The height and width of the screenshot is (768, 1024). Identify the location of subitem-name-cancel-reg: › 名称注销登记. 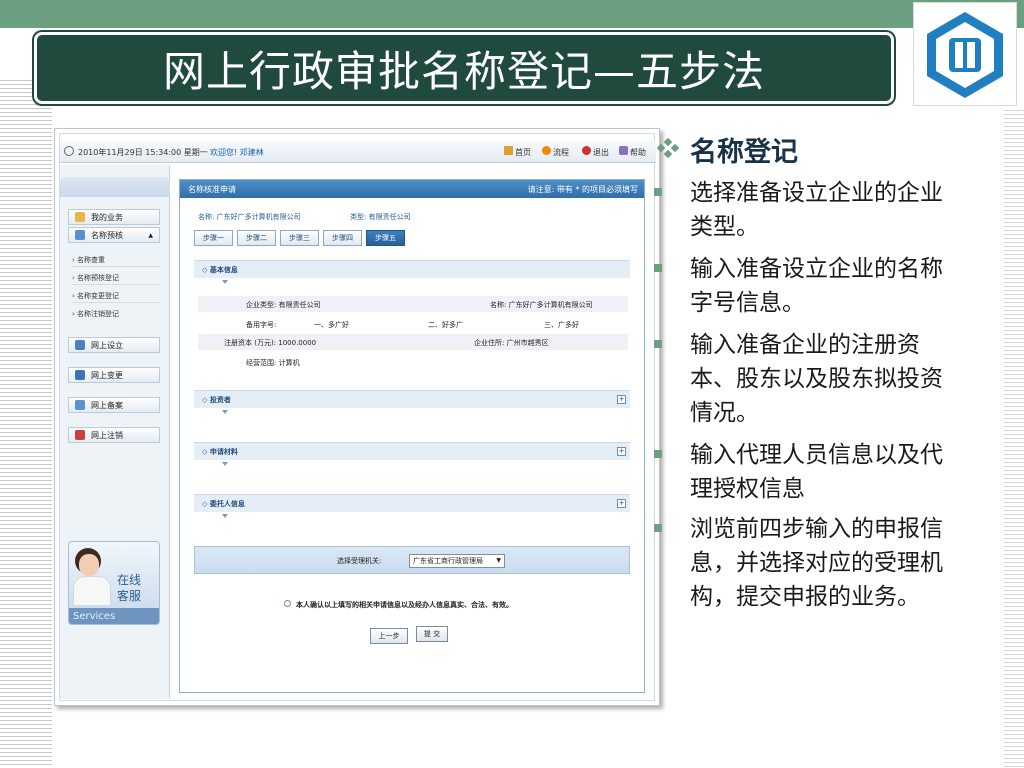
(95, 314).